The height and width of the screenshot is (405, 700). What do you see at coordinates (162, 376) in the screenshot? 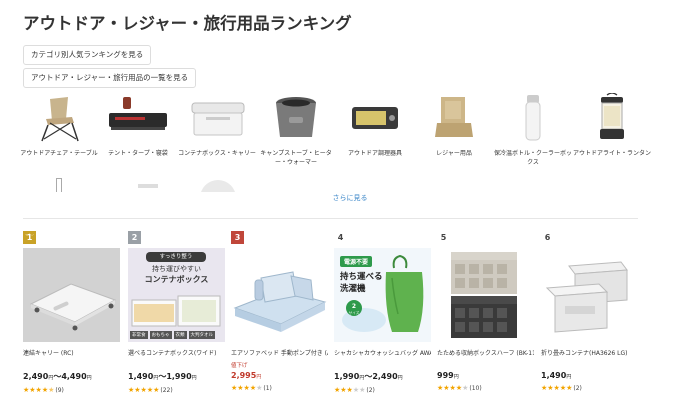
I see `product-price: 1,490円～1,990円` at bounding box center [162, 376].